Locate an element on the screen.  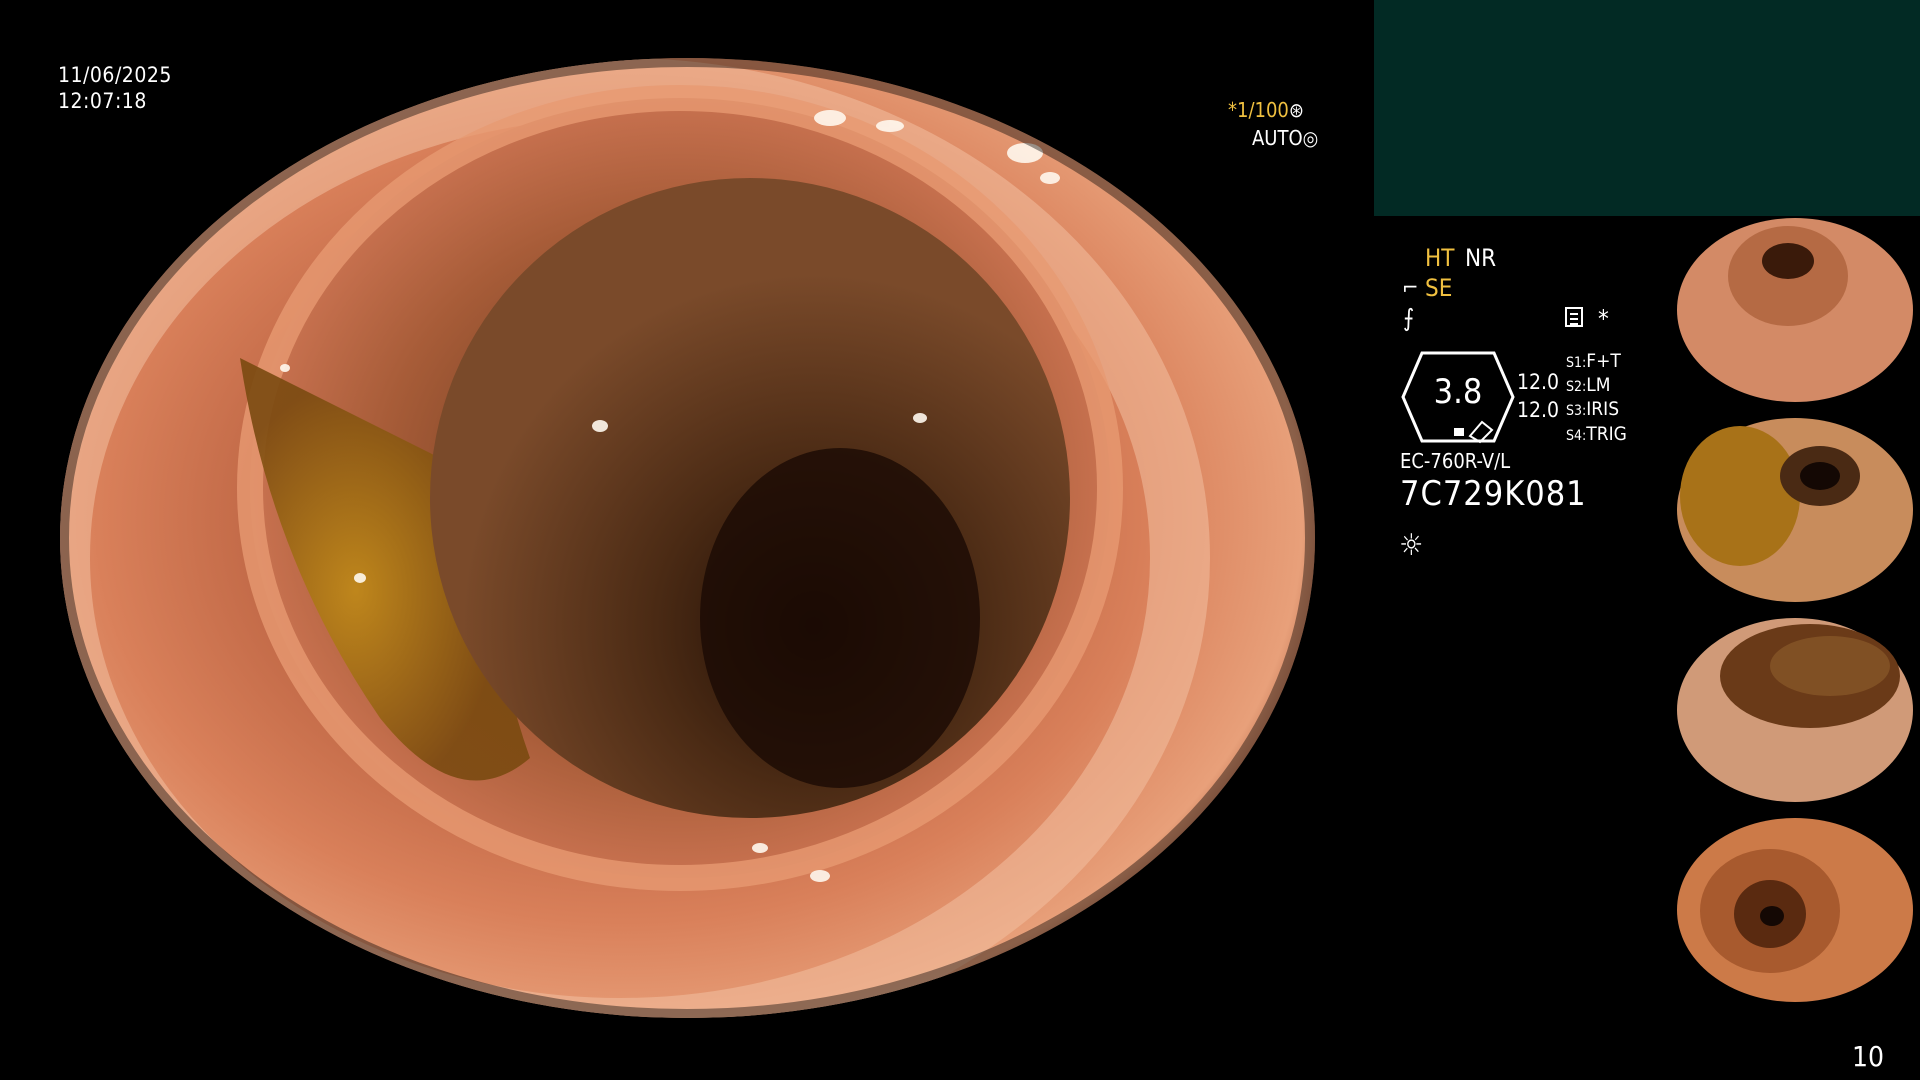
auto-iris-icon: ◎ is located at coordinates (1310, 138).